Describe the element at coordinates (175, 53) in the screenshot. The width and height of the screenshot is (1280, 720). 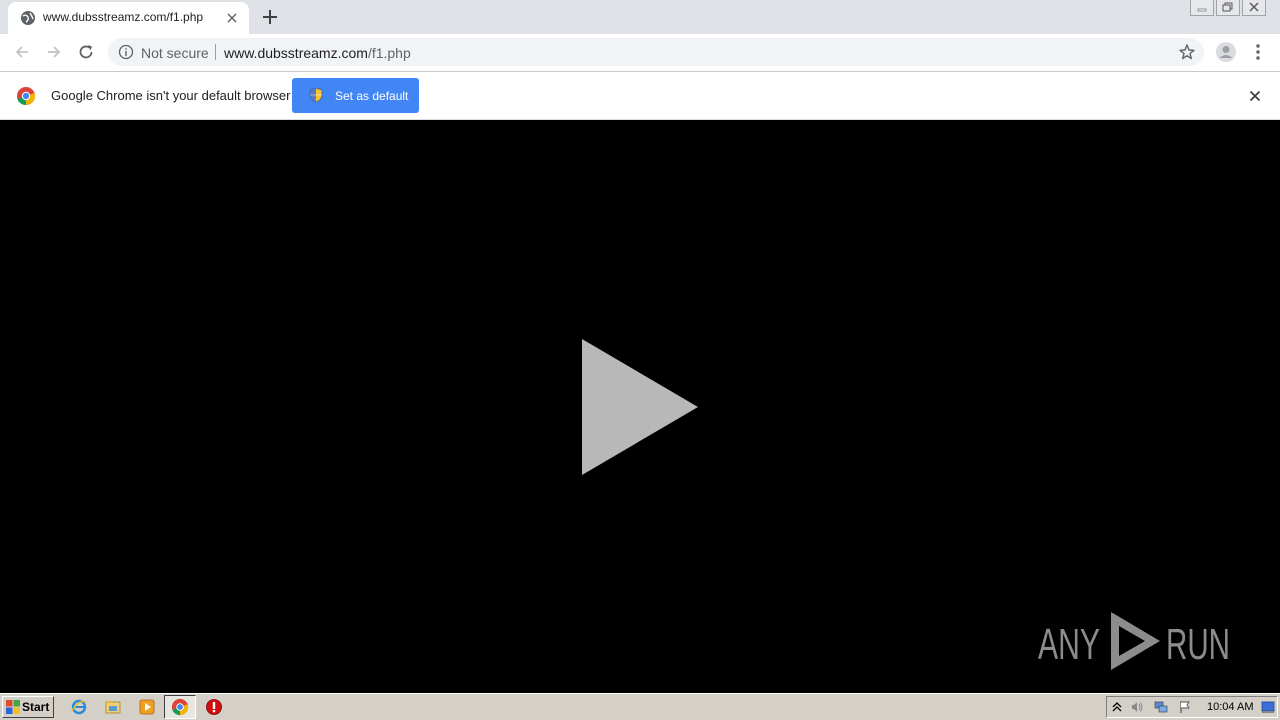
I see `security-label: Not secure` at that location.